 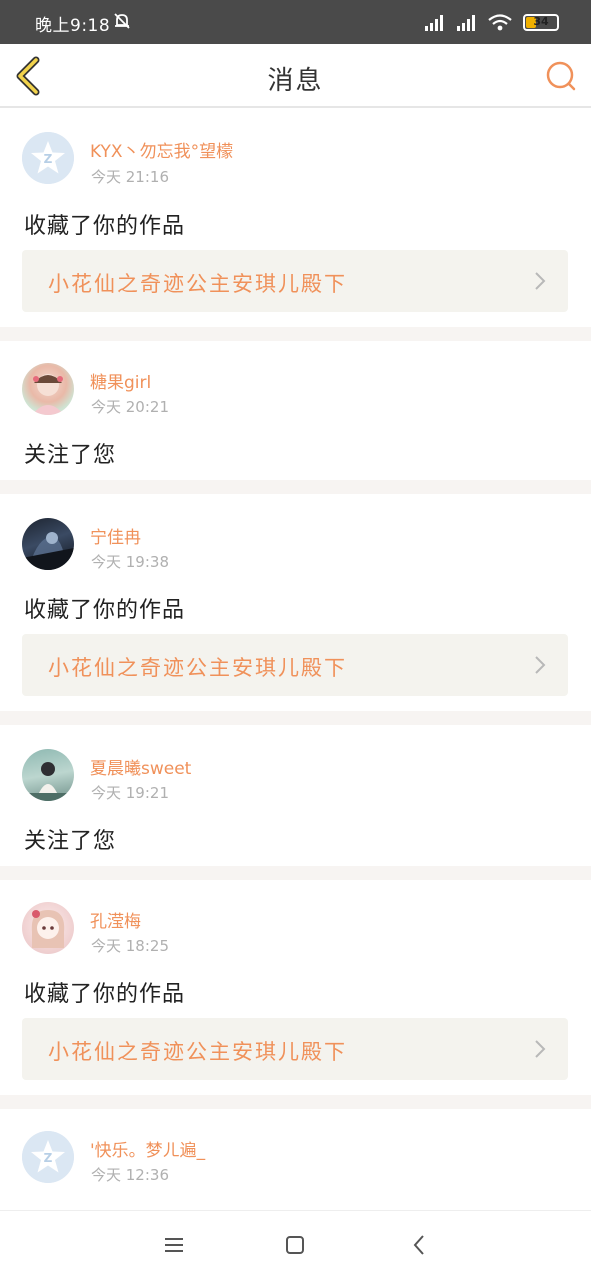 I want to click on header-bar: 消息, so click(x=295, y=76).